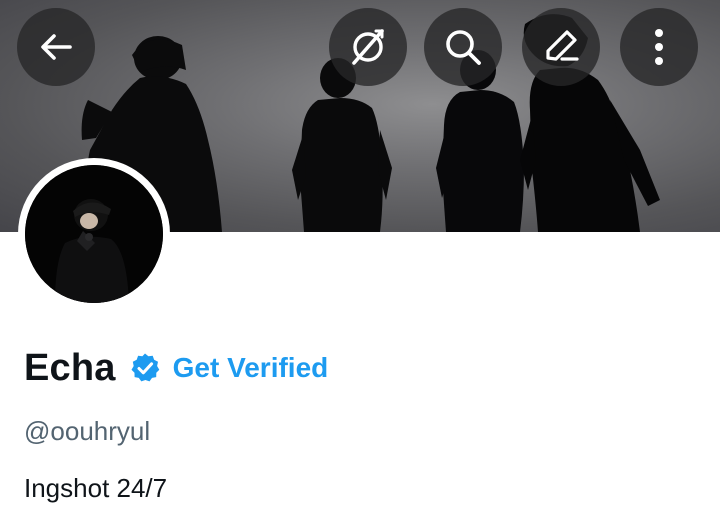 The width and height of the screenshot is (720, 513). Describe the element at coordinates (87, 431) in the screenshot. I see `user-handle: @oouhryul` at that location.